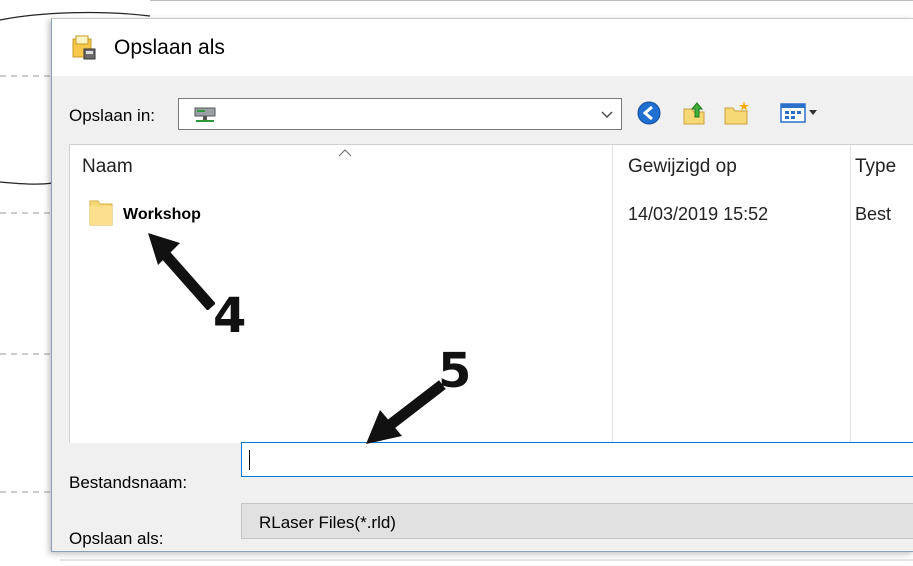  What do you see at coordinates (455, 371) in the screenshot?
I see `annotation-step-5: 5` at bounding box center [455, 371].